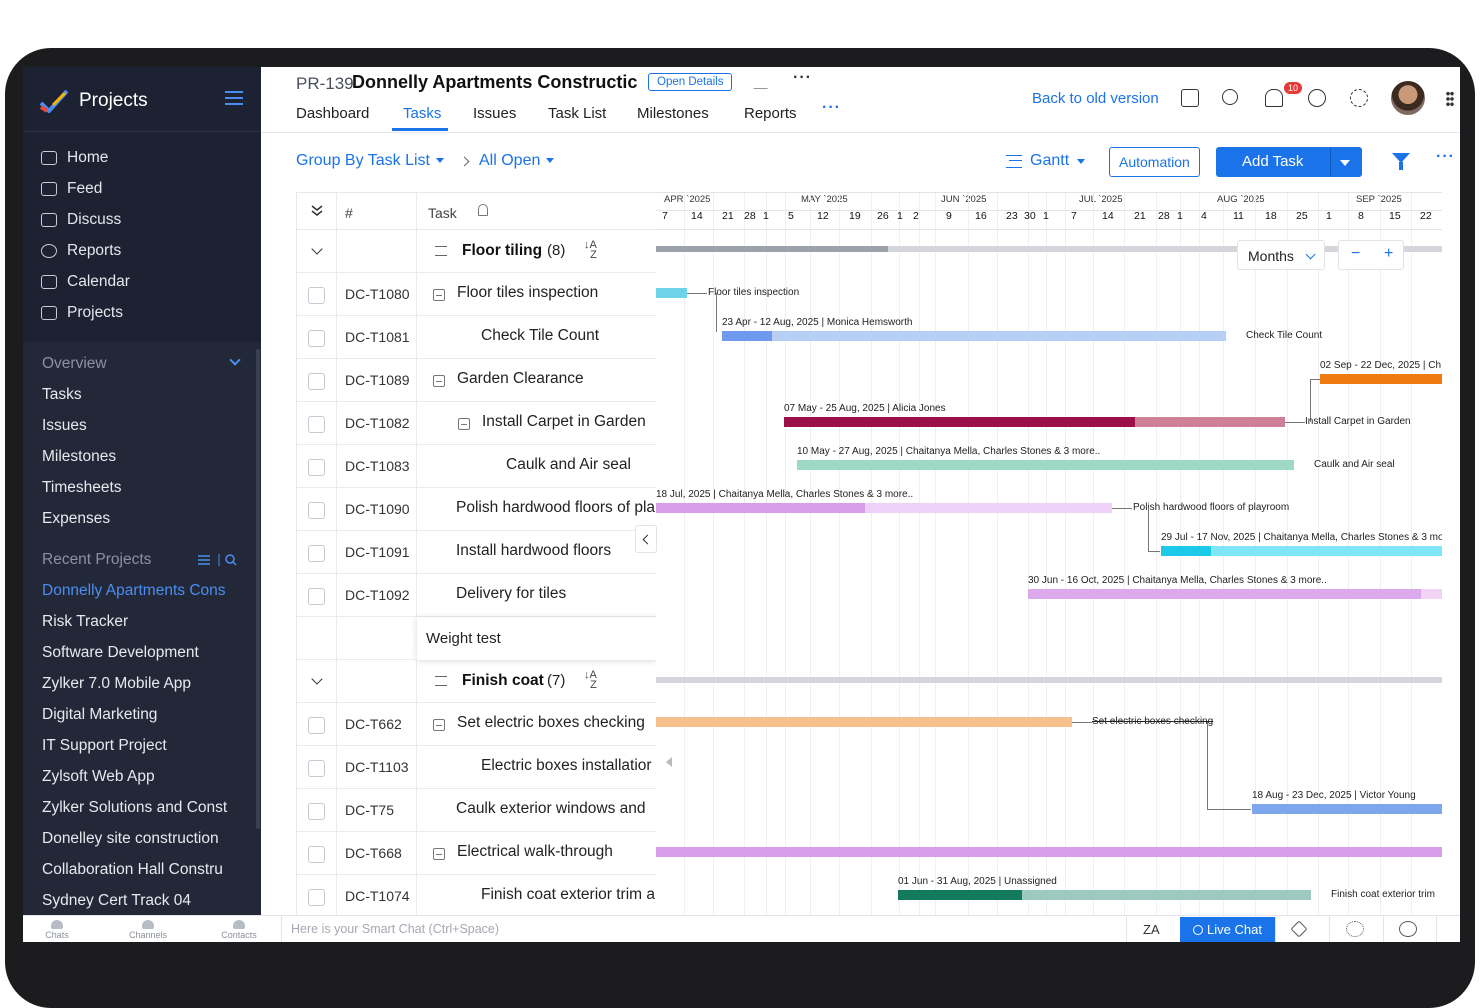 The height and width of the screenshot is (1008, 1480). Describe the element at coordinates (1450, 99) in the screenshot. I see `app-grid-icon` at that location.